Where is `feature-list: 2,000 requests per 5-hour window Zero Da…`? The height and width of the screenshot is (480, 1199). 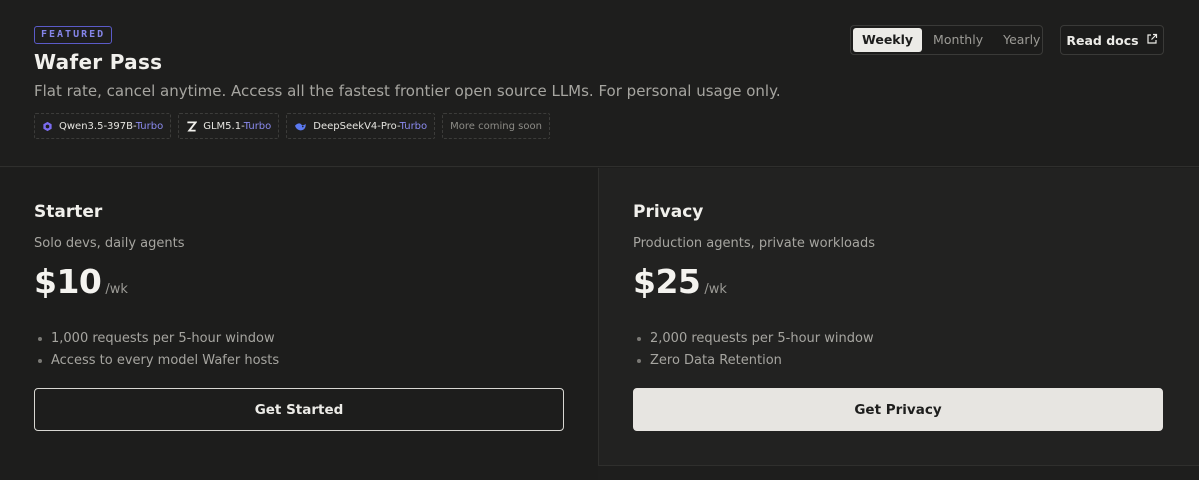
feature-list: 2,000 requests per 5-hour window Zero Da… is located at coordinates (755, 350).